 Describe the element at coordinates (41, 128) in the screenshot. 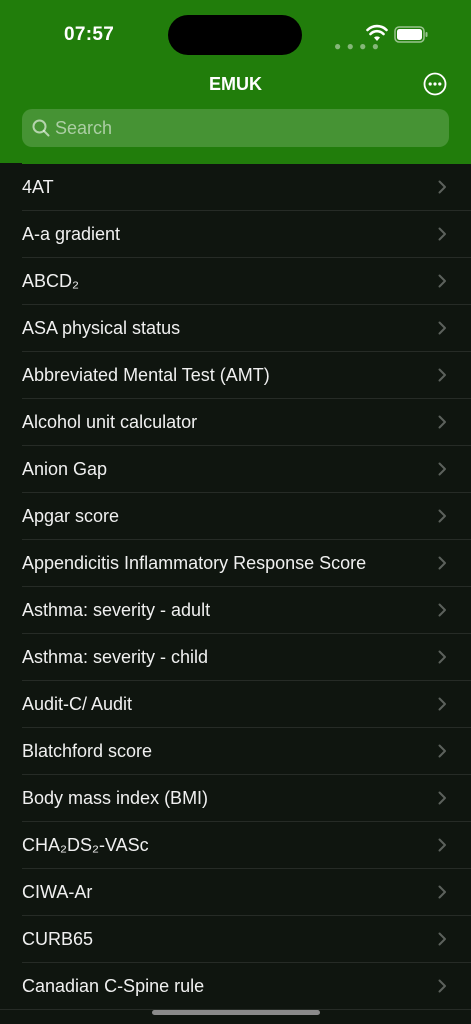

I see `search-icon` at that location.